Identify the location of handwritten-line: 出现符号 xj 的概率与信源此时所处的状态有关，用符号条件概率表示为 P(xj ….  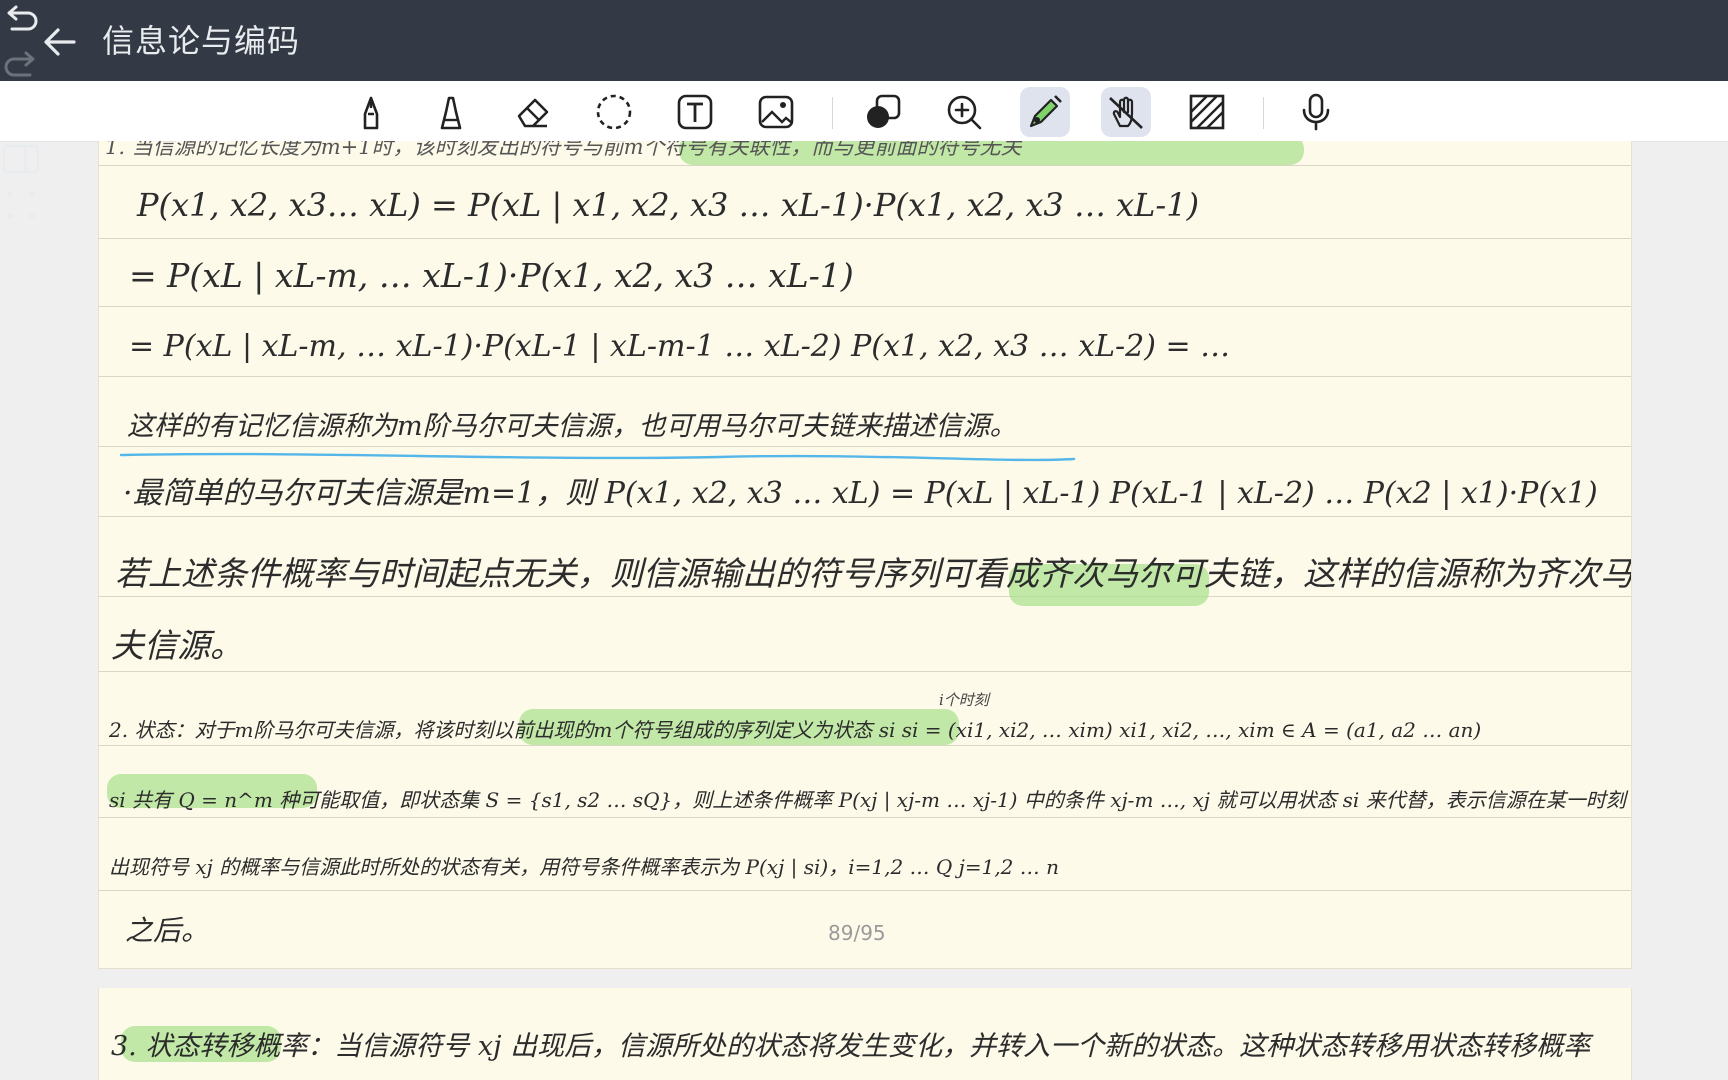
(584, 867).